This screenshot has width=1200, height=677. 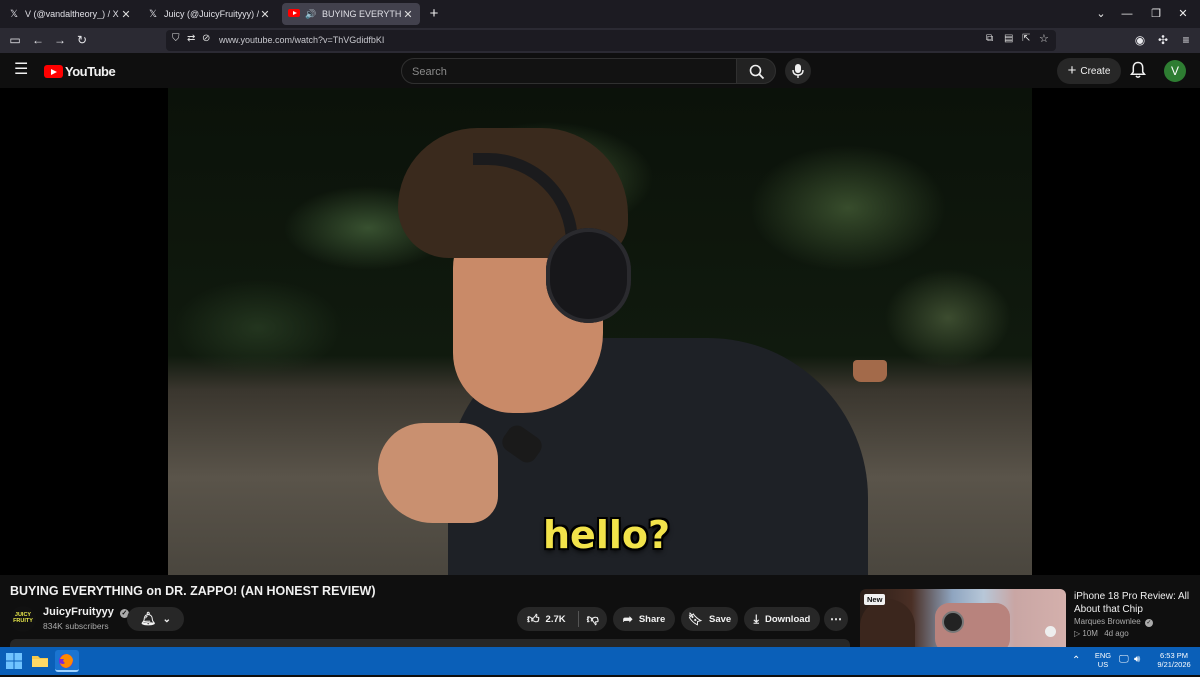 I want to click on share-label: Share, so click(x=652, y=619).